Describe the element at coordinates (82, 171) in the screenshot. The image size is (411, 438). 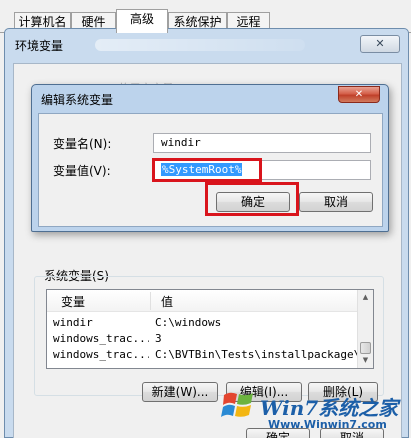
I see `variable-value-label: 变量值(V):` at that location.